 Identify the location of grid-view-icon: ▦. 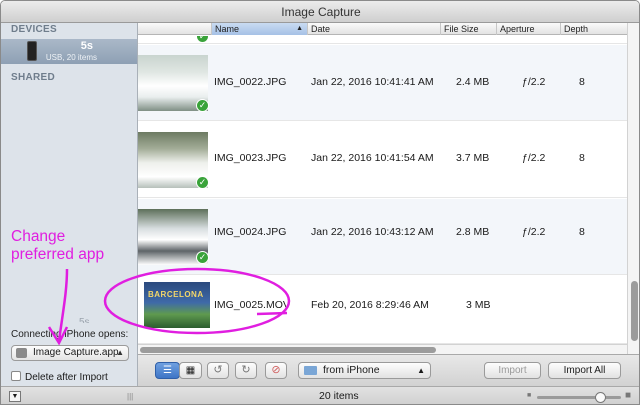
(190, 370).